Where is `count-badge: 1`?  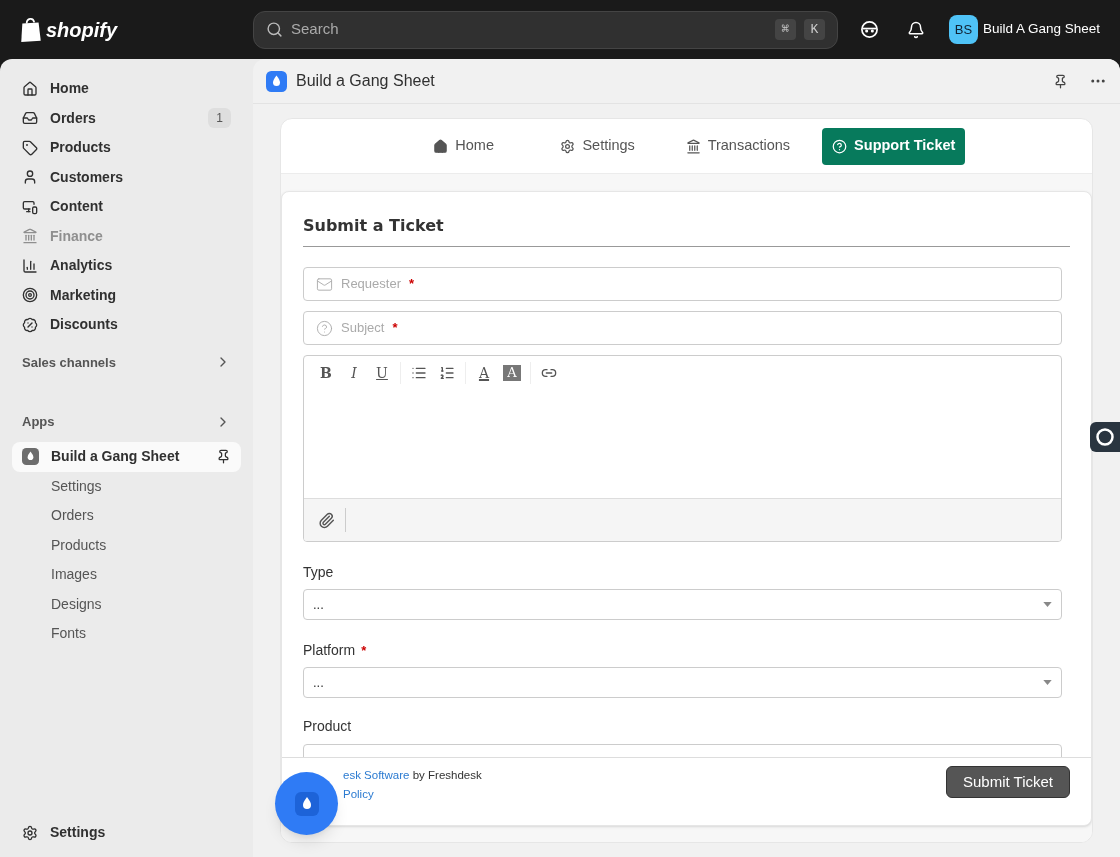
count-badge: 1 is located at coordinates (219, 118).